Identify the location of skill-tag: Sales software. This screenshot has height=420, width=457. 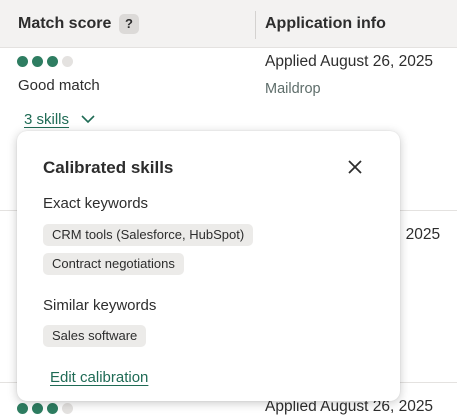
(95, 336).